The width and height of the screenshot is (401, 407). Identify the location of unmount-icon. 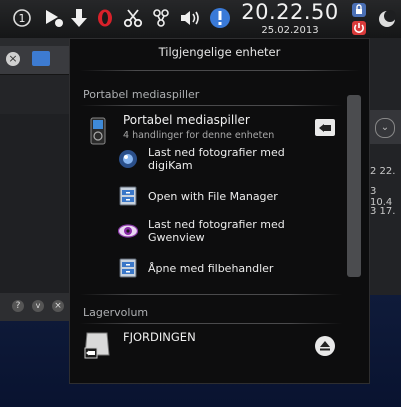
(325, 127).